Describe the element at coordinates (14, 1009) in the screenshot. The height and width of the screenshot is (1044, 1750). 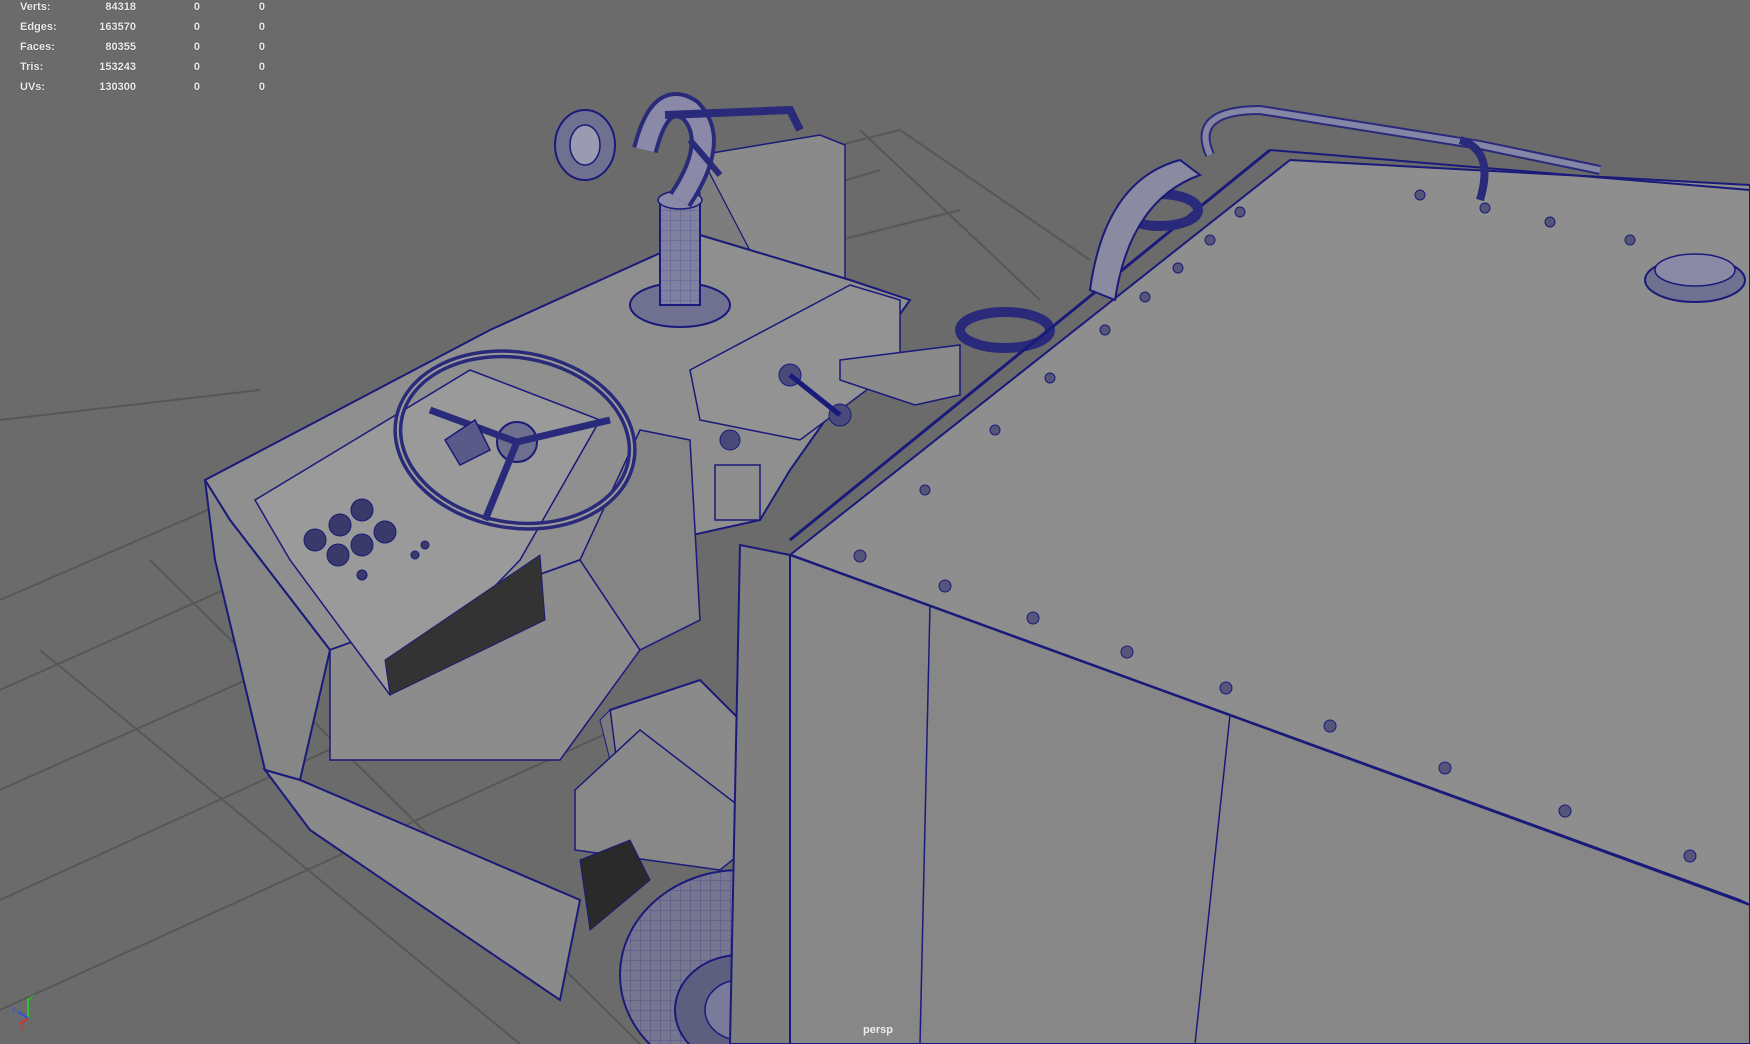
I see `axis-z-label: z` at that location.